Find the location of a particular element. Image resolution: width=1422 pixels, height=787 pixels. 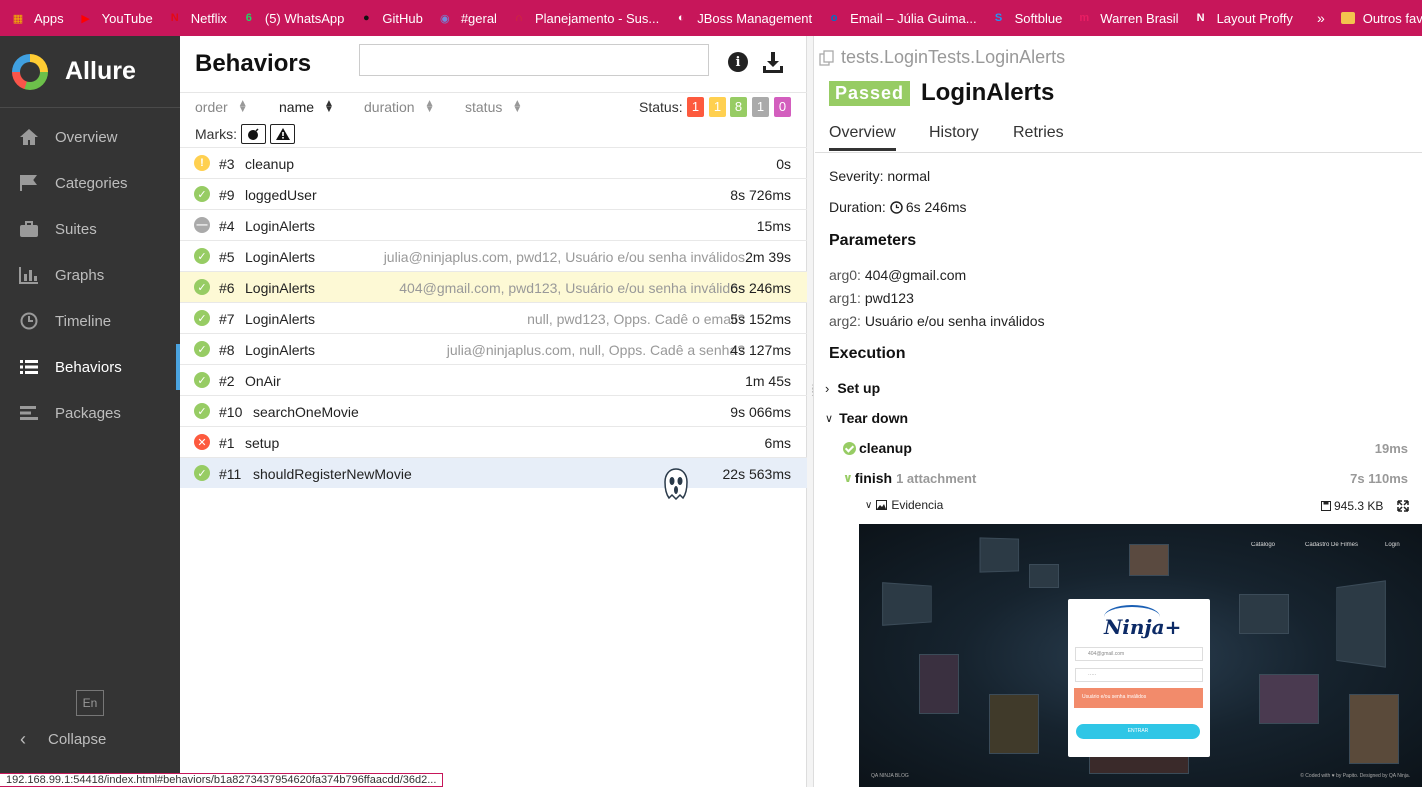

known-issue-mark-button is located at coordinates (282, 134).